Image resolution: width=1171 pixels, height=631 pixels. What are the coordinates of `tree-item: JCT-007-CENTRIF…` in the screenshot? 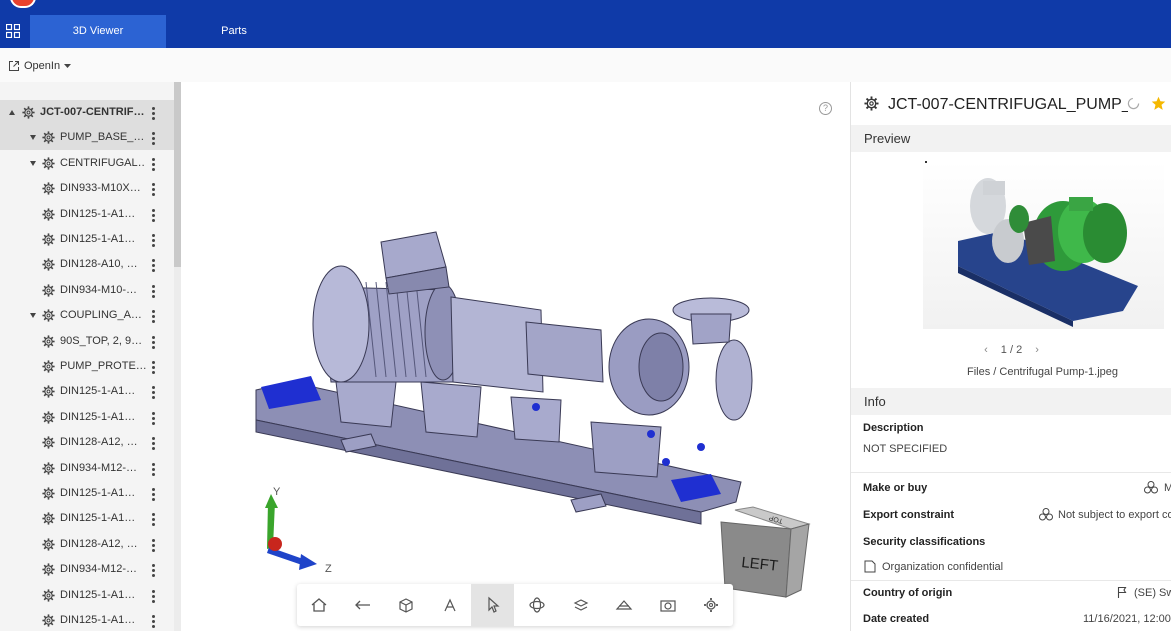 It's located at (87, 112).